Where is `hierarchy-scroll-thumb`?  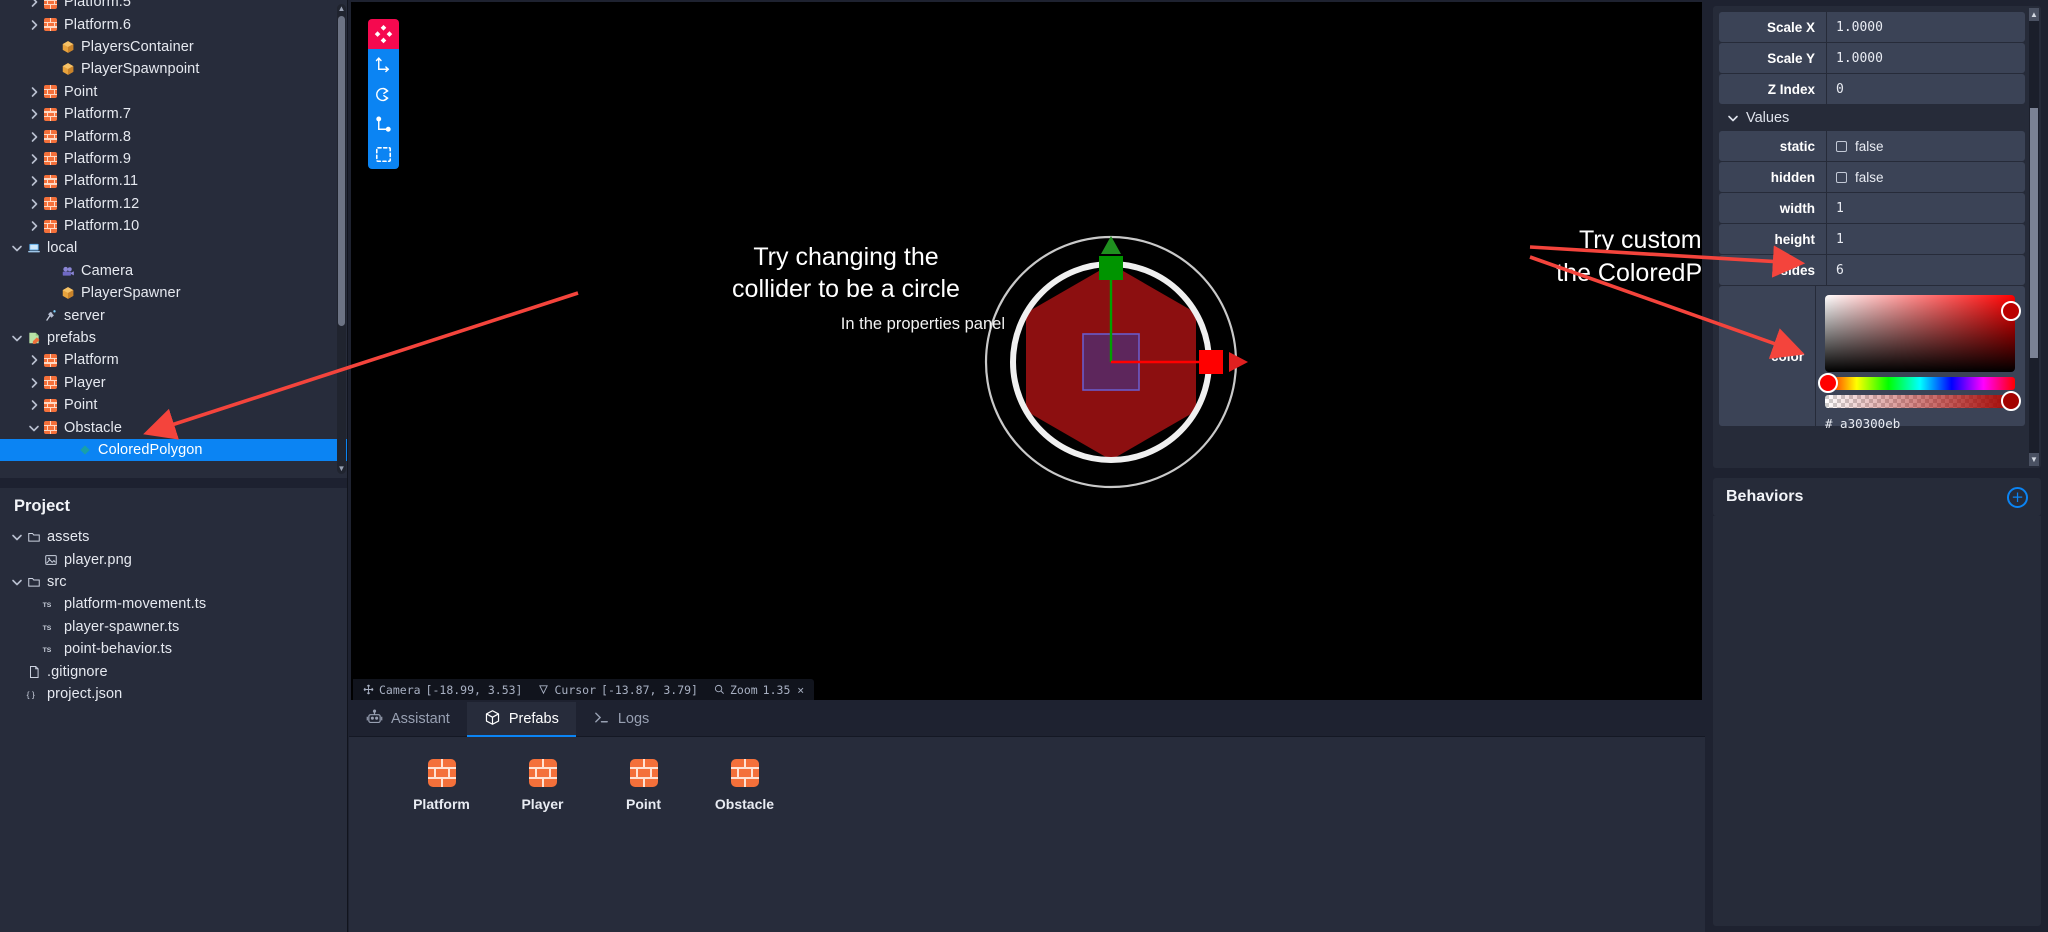 hierarchy-scroll-thumb is located at coordinates (341, 171).